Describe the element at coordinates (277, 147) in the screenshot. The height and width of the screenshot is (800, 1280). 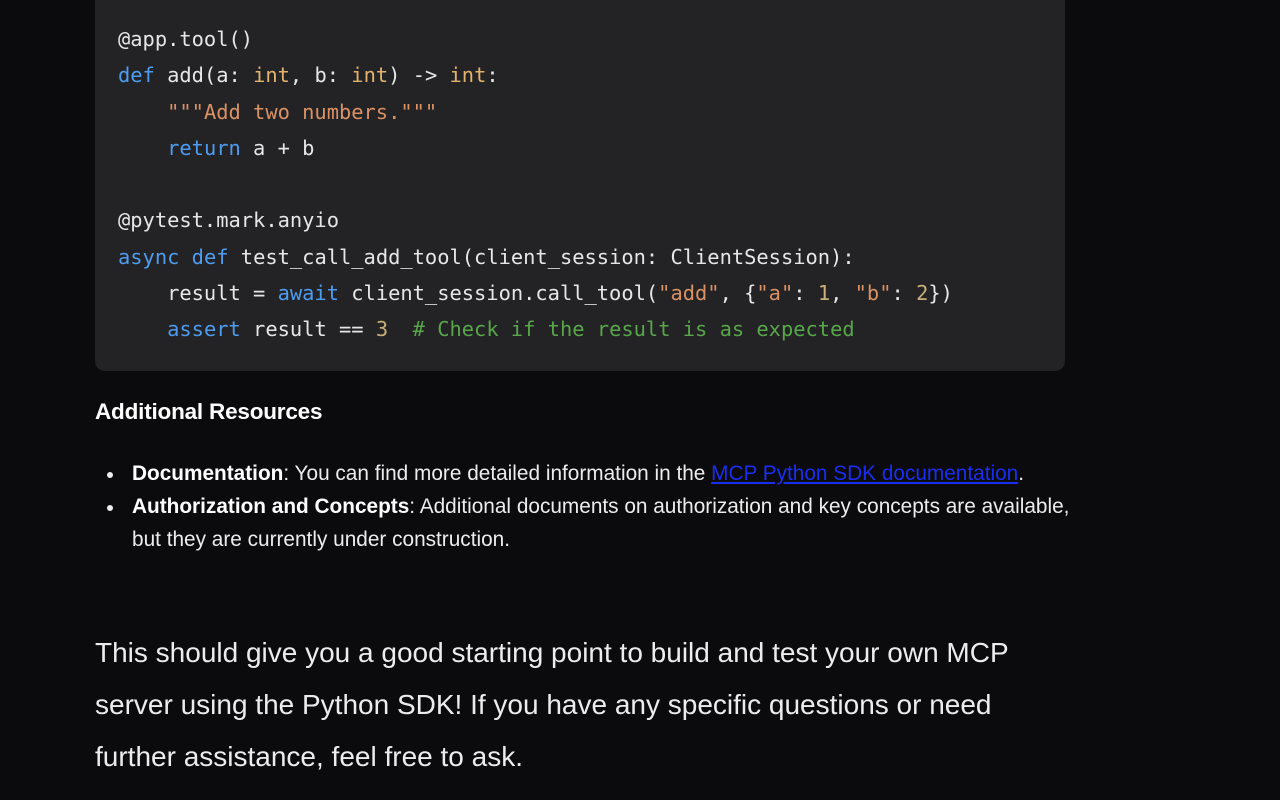
I see `code-token: a + b` at that location.